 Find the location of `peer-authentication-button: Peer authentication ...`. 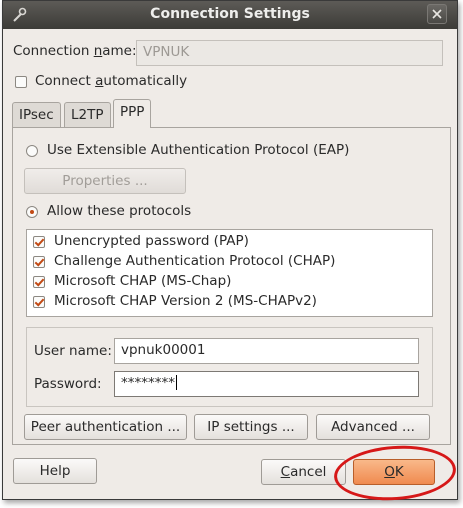

peer-authentication-button: Peer authentication ... is located at coordinates (105, 427).